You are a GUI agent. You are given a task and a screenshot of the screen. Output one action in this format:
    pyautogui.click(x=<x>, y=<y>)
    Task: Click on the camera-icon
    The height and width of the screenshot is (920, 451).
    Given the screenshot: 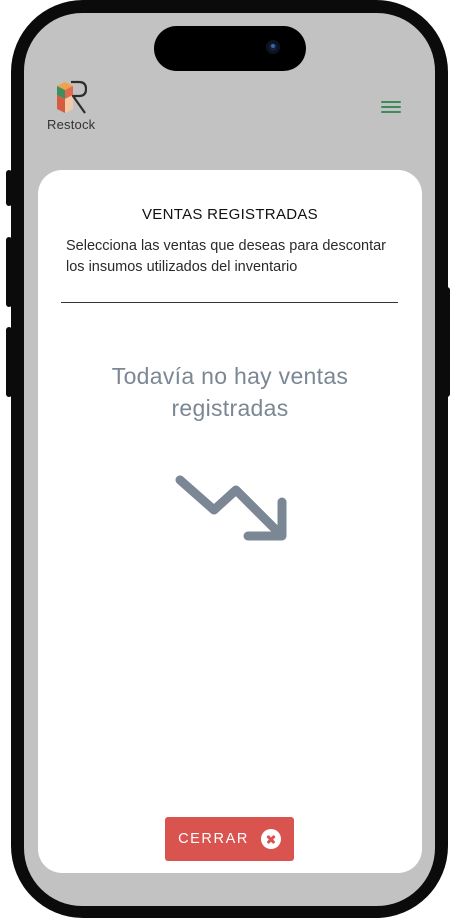 What is the action you would take?
    pyautogui.click(x=273, y=47)
    